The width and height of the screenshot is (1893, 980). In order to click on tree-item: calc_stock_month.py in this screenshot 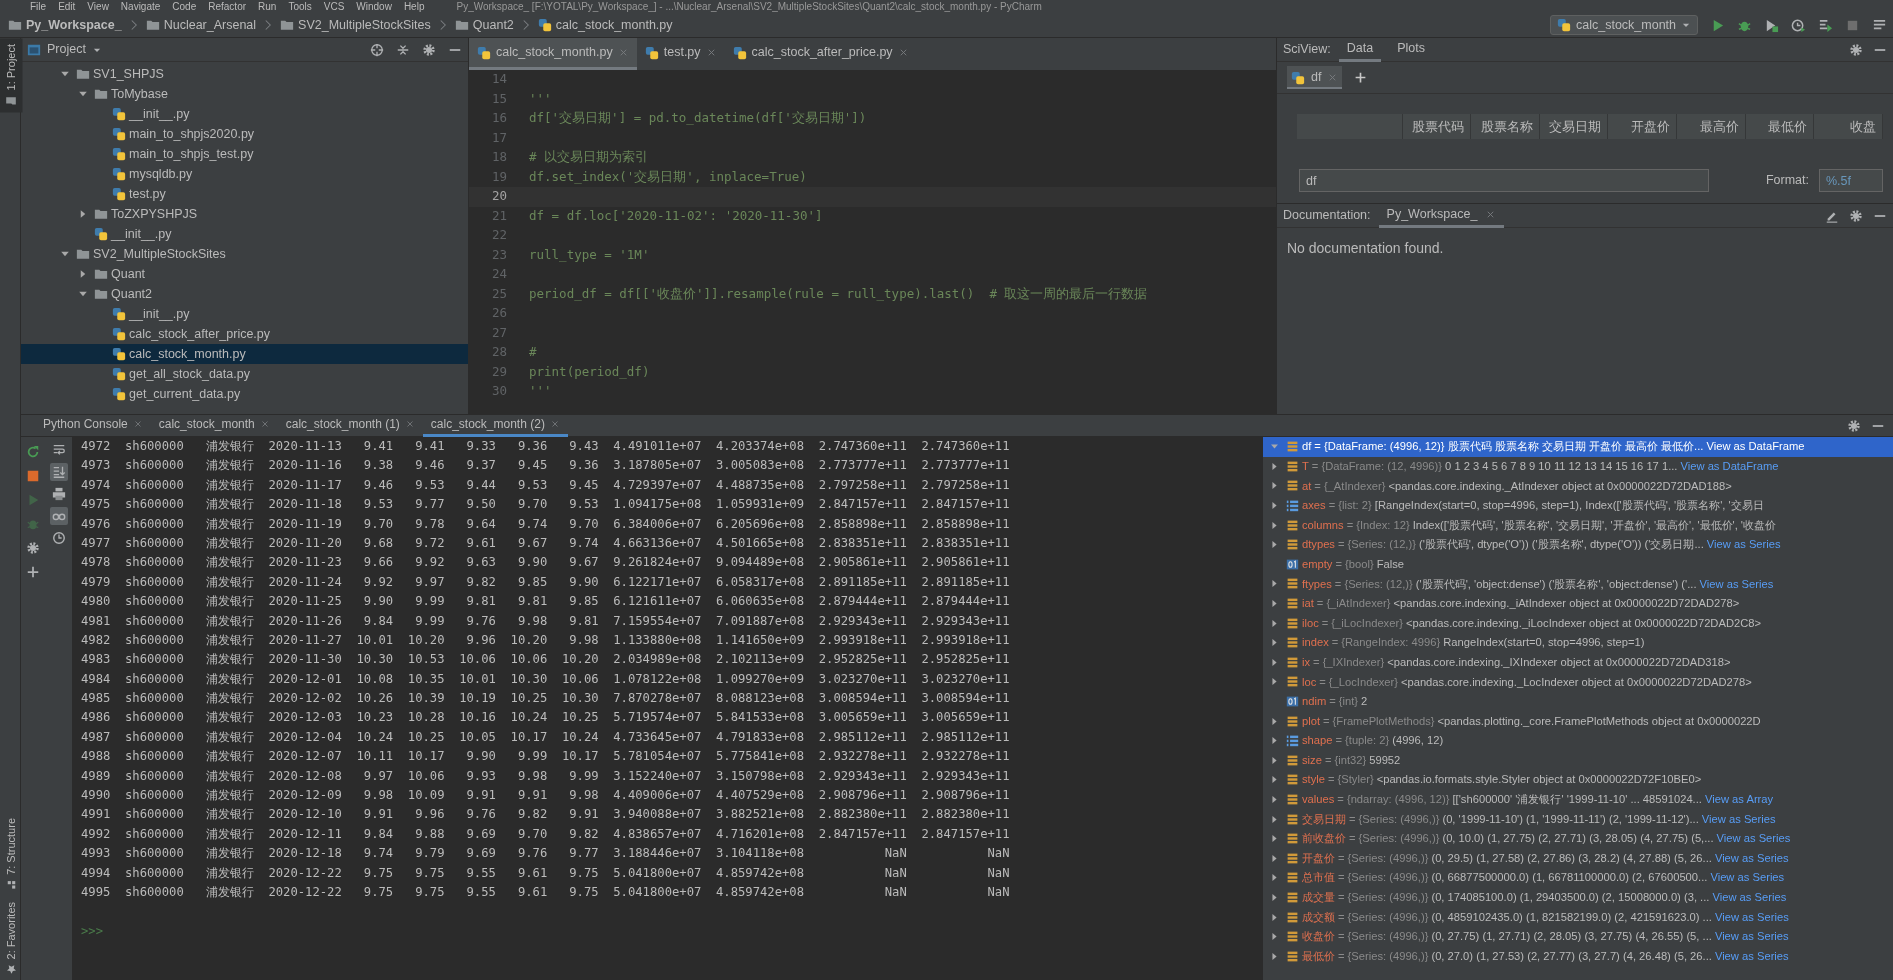, I will do `click(244, 354)`.